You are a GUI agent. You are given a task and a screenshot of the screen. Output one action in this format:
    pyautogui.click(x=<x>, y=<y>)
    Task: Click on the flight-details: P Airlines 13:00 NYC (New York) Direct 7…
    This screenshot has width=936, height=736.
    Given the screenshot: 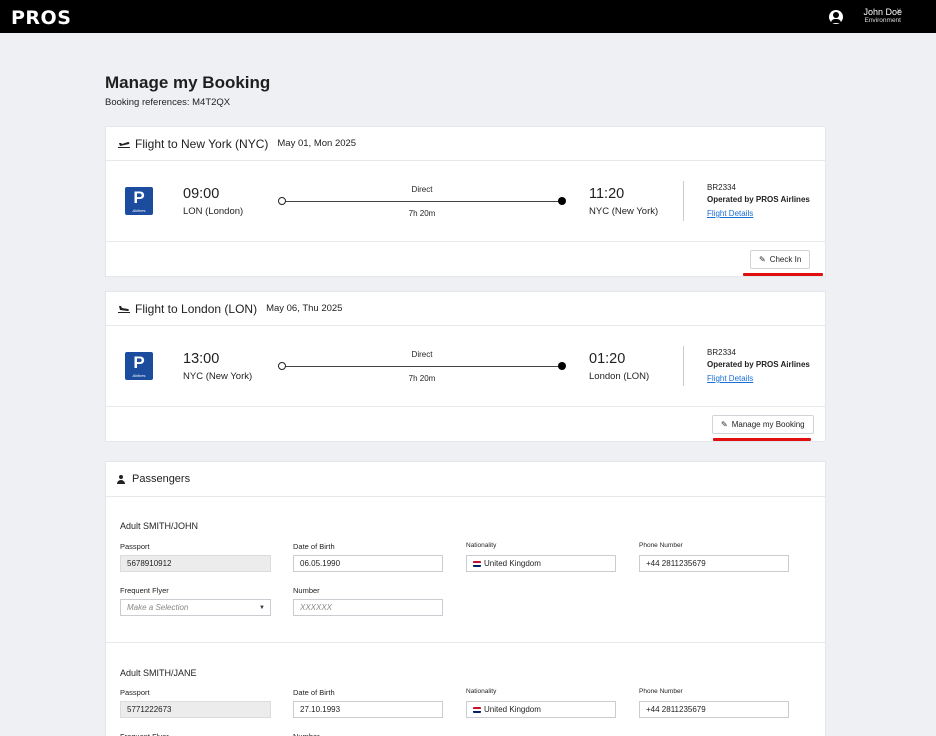 What is the action you would take?
    pyautogui.click(x=465, y=366)
    